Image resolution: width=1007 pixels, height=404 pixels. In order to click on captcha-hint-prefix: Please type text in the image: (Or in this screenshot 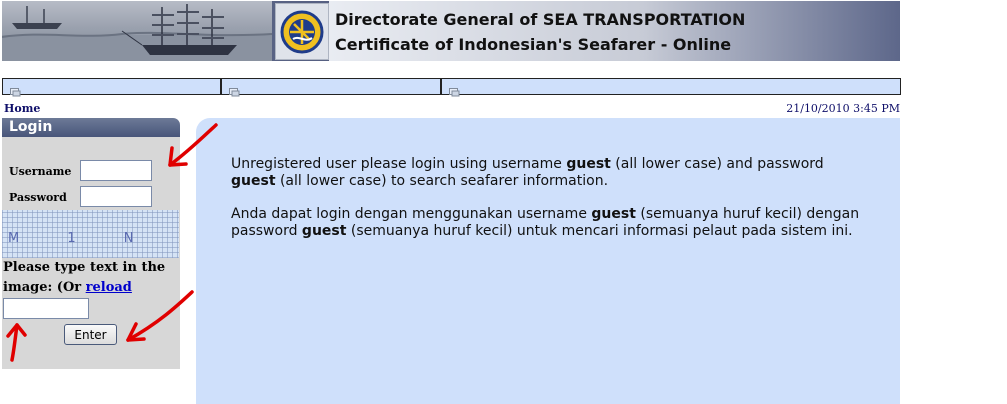, I will do `click(84, 277)`.